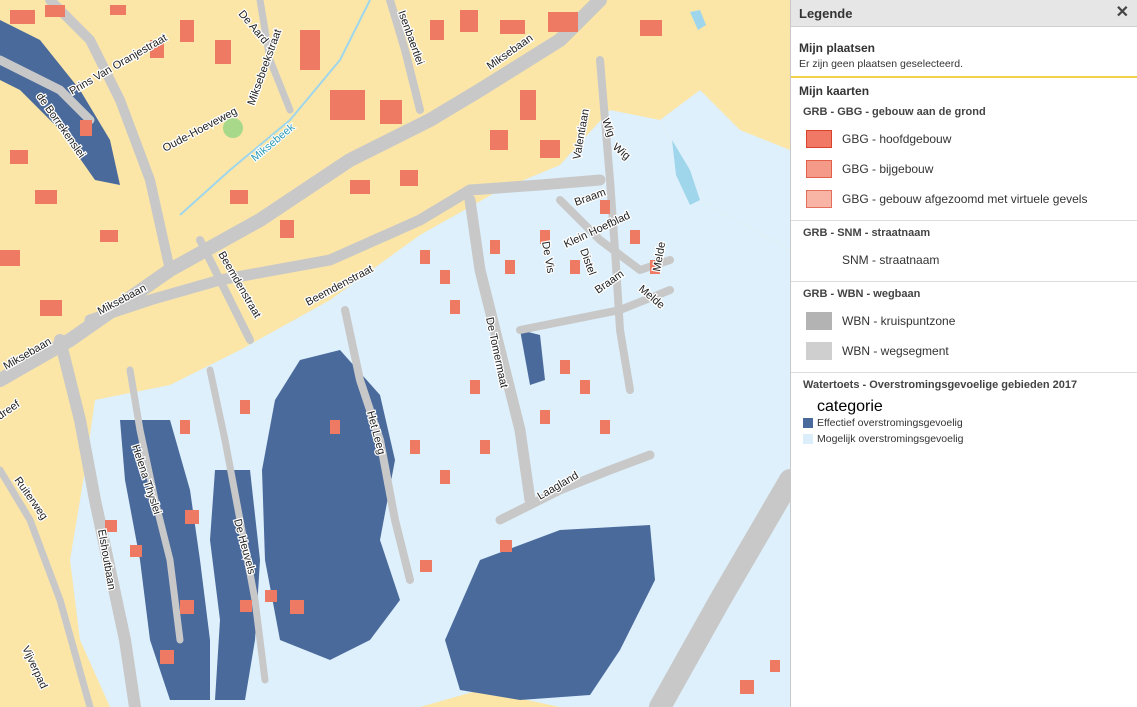 This screenshot has height=707, width=1137. I want to click on layer-title: GRB - WBN - wegbaan, so click(862, 294).